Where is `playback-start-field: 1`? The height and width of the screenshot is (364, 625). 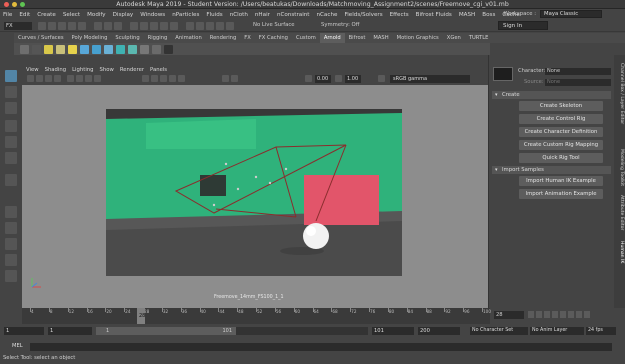 playback-start-field: 1 is located at coordinates (70, 331).